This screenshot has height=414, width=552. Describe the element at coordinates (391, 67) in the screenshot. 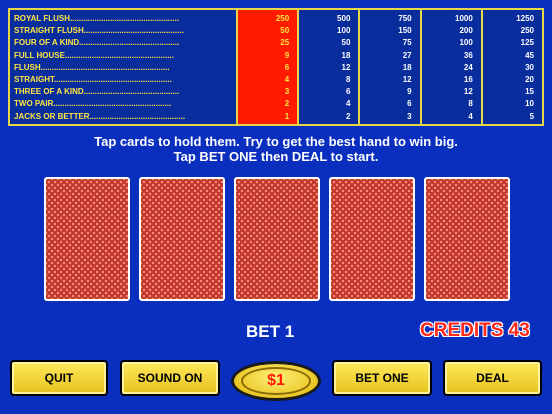

I see `paytable-column-bet-3: 750 150 75 27 18 12 9 6 3` at that location.